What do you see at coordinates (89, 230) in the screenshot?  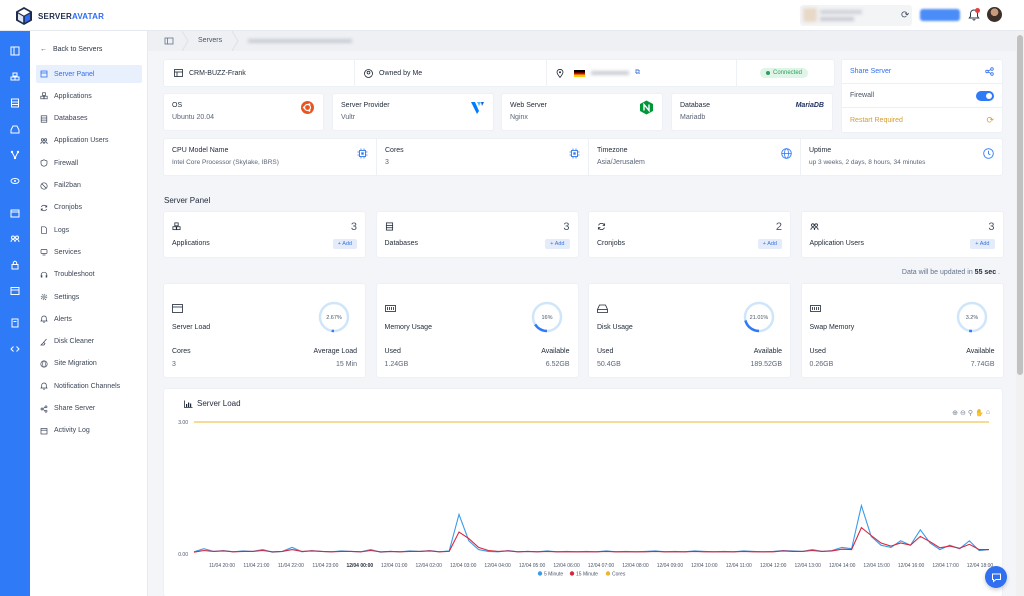 I see `sidebar-item-logs: Logs` at bounding box center [89, 230].